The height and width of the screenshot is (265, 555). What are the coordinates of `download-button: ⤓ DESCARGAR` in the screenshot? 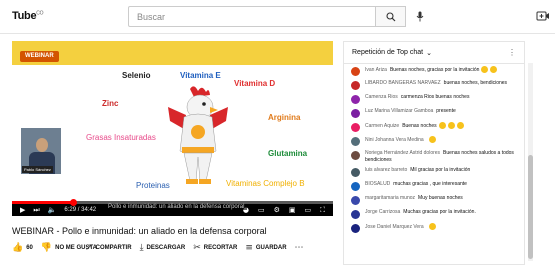 It's located at (163, 248).